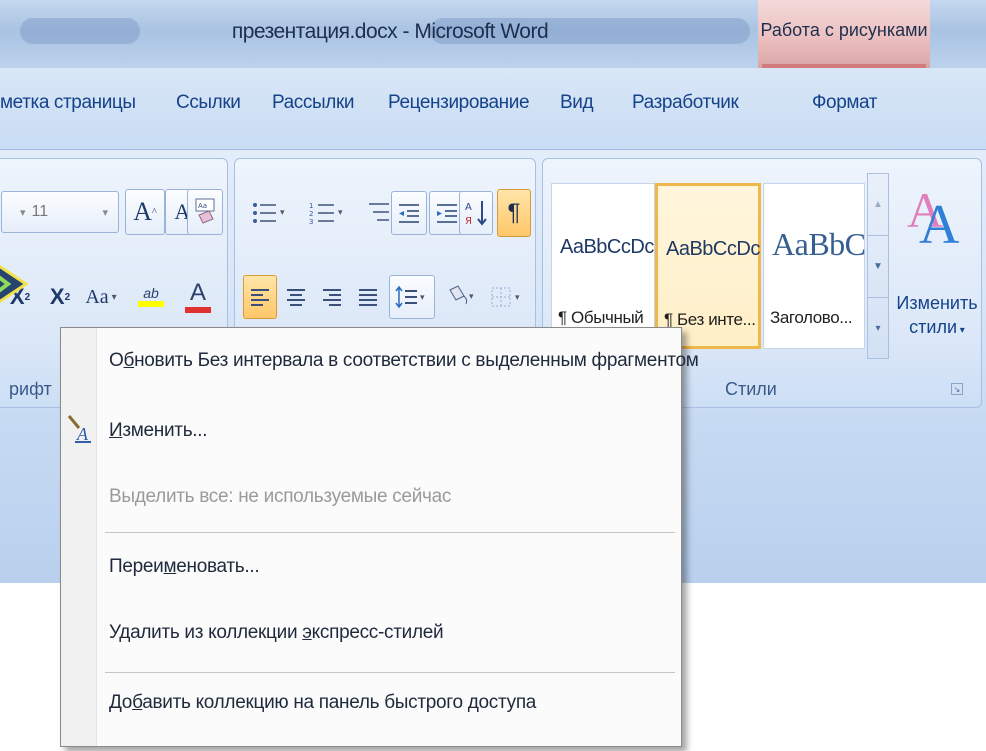  I want to click on style-sample: AaBbCcDc, so click(607, 247).